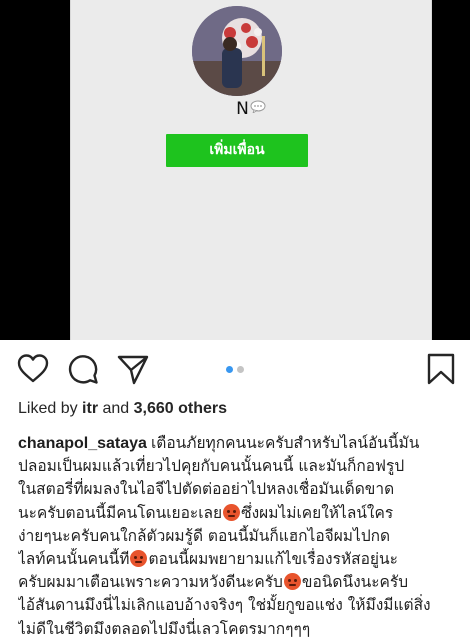 This screenshot has width=470, height=640. I want to click on profile-name-text: N, so click(242, 109).